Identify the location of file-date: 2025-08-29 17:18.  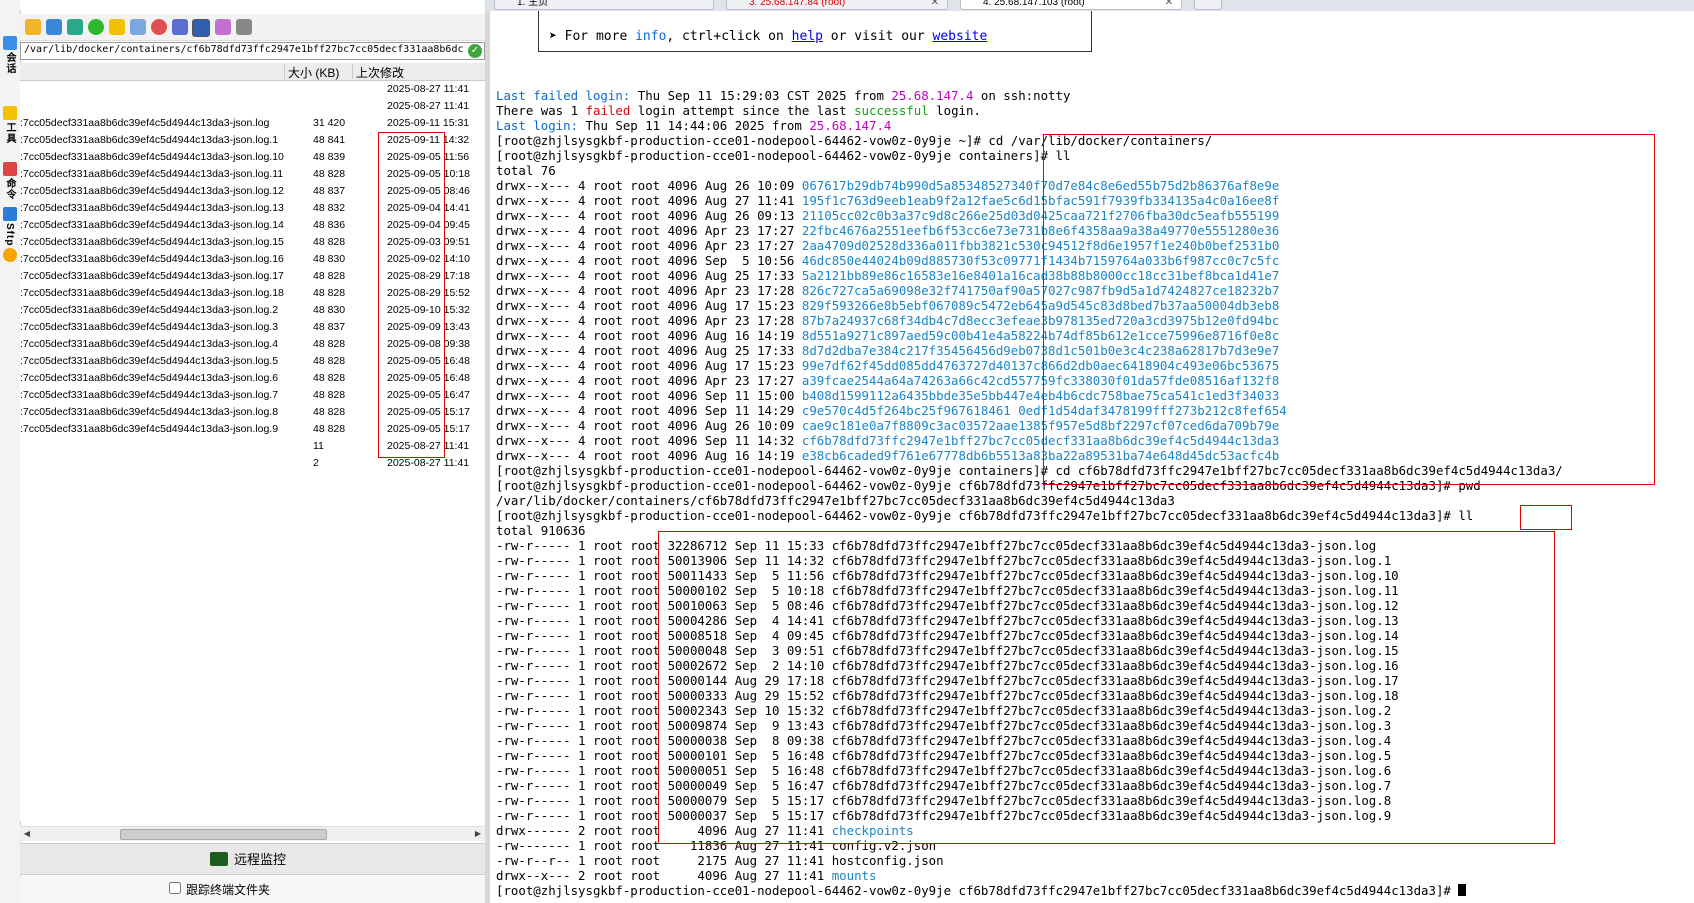
(428, 276).